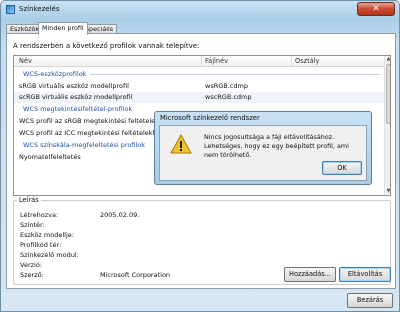 This screenshot has height=312, width=400. Describe the element at coordinates (76, 97) in the screenshot. I see `profile-name: scRGB virtuális eszköz modellprofil` at that location.